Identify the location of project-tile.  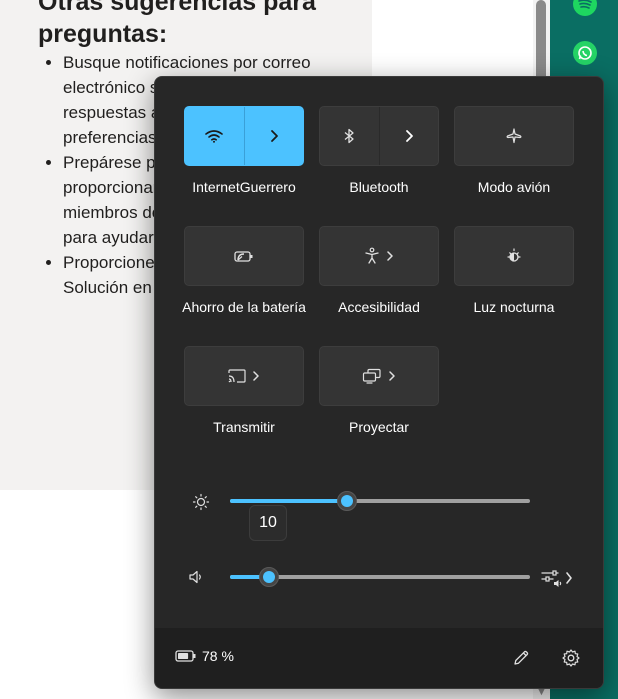
(379, 376).